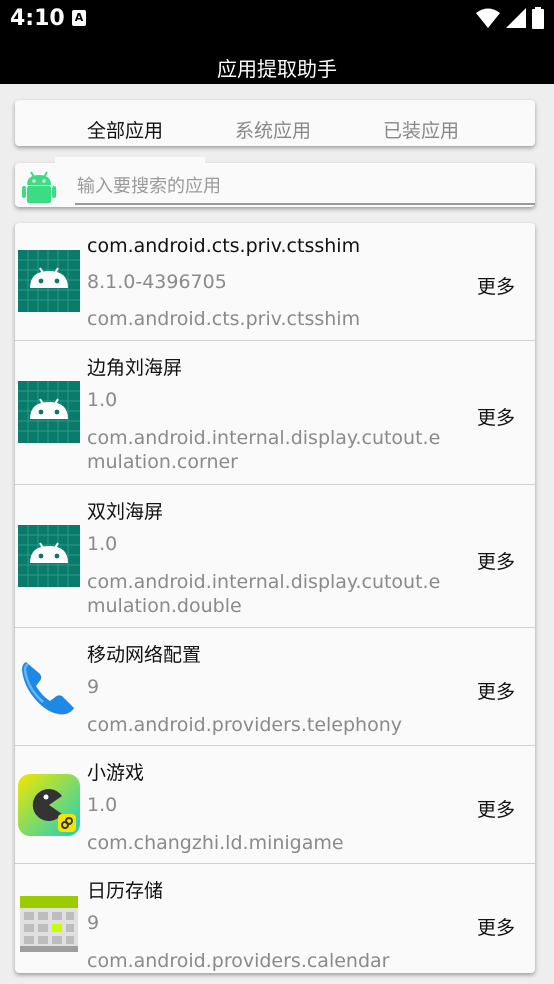 The image size is (554, 984). I want to click on app-name: 小游戏, so click(116, 773).